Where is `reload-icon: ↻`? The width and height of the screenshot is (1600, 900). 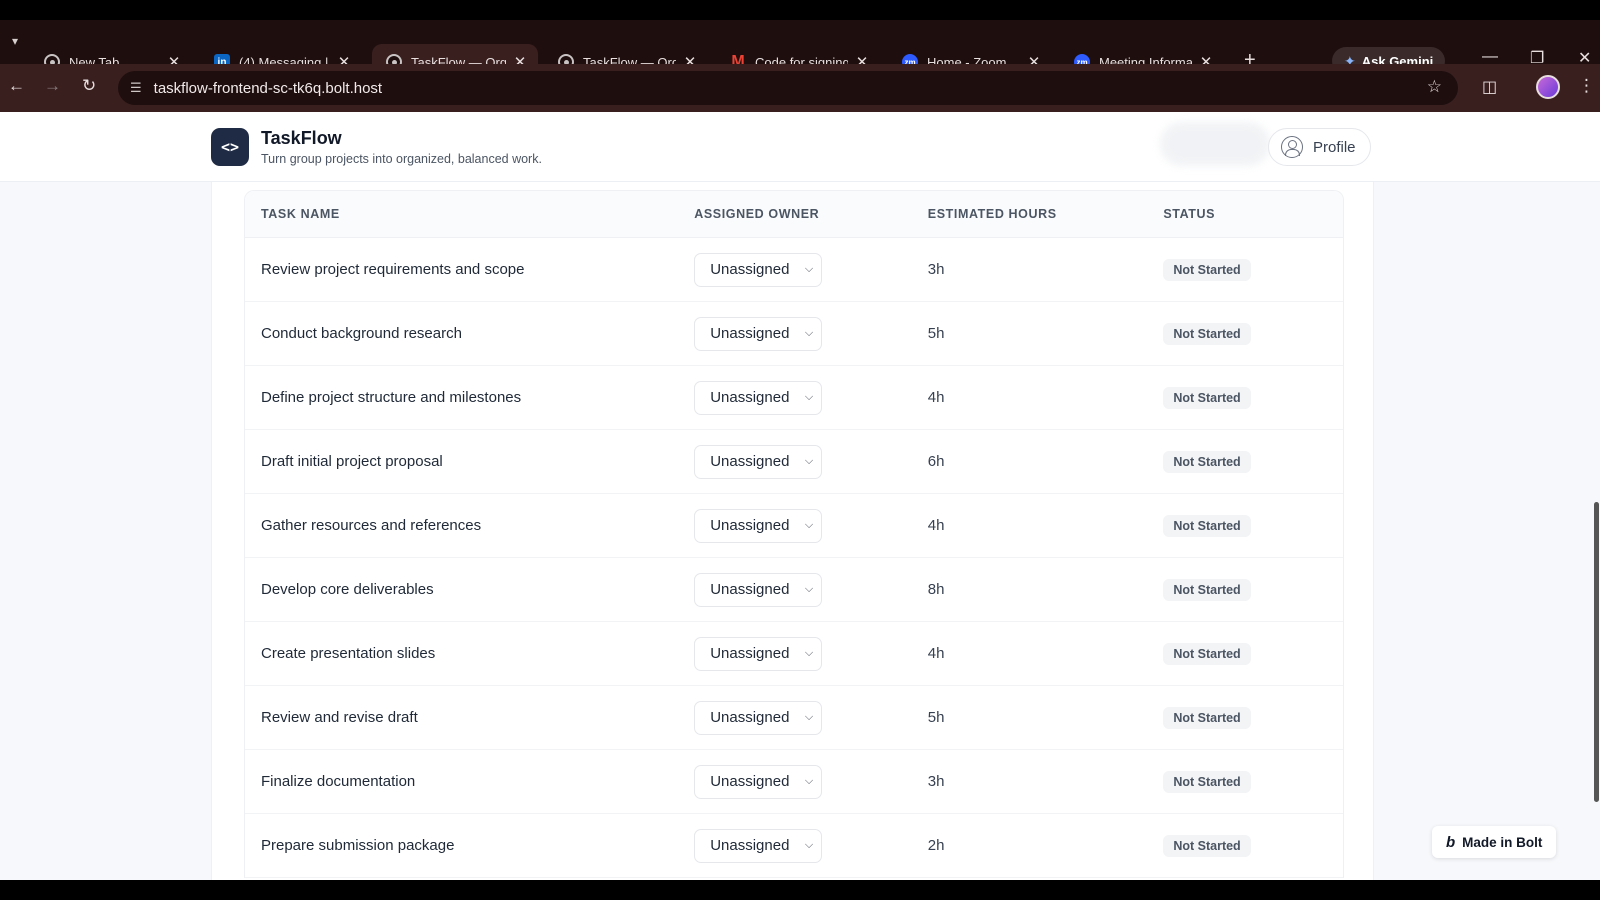
reload-icon: ↻ is located at coordinates (89, 86).